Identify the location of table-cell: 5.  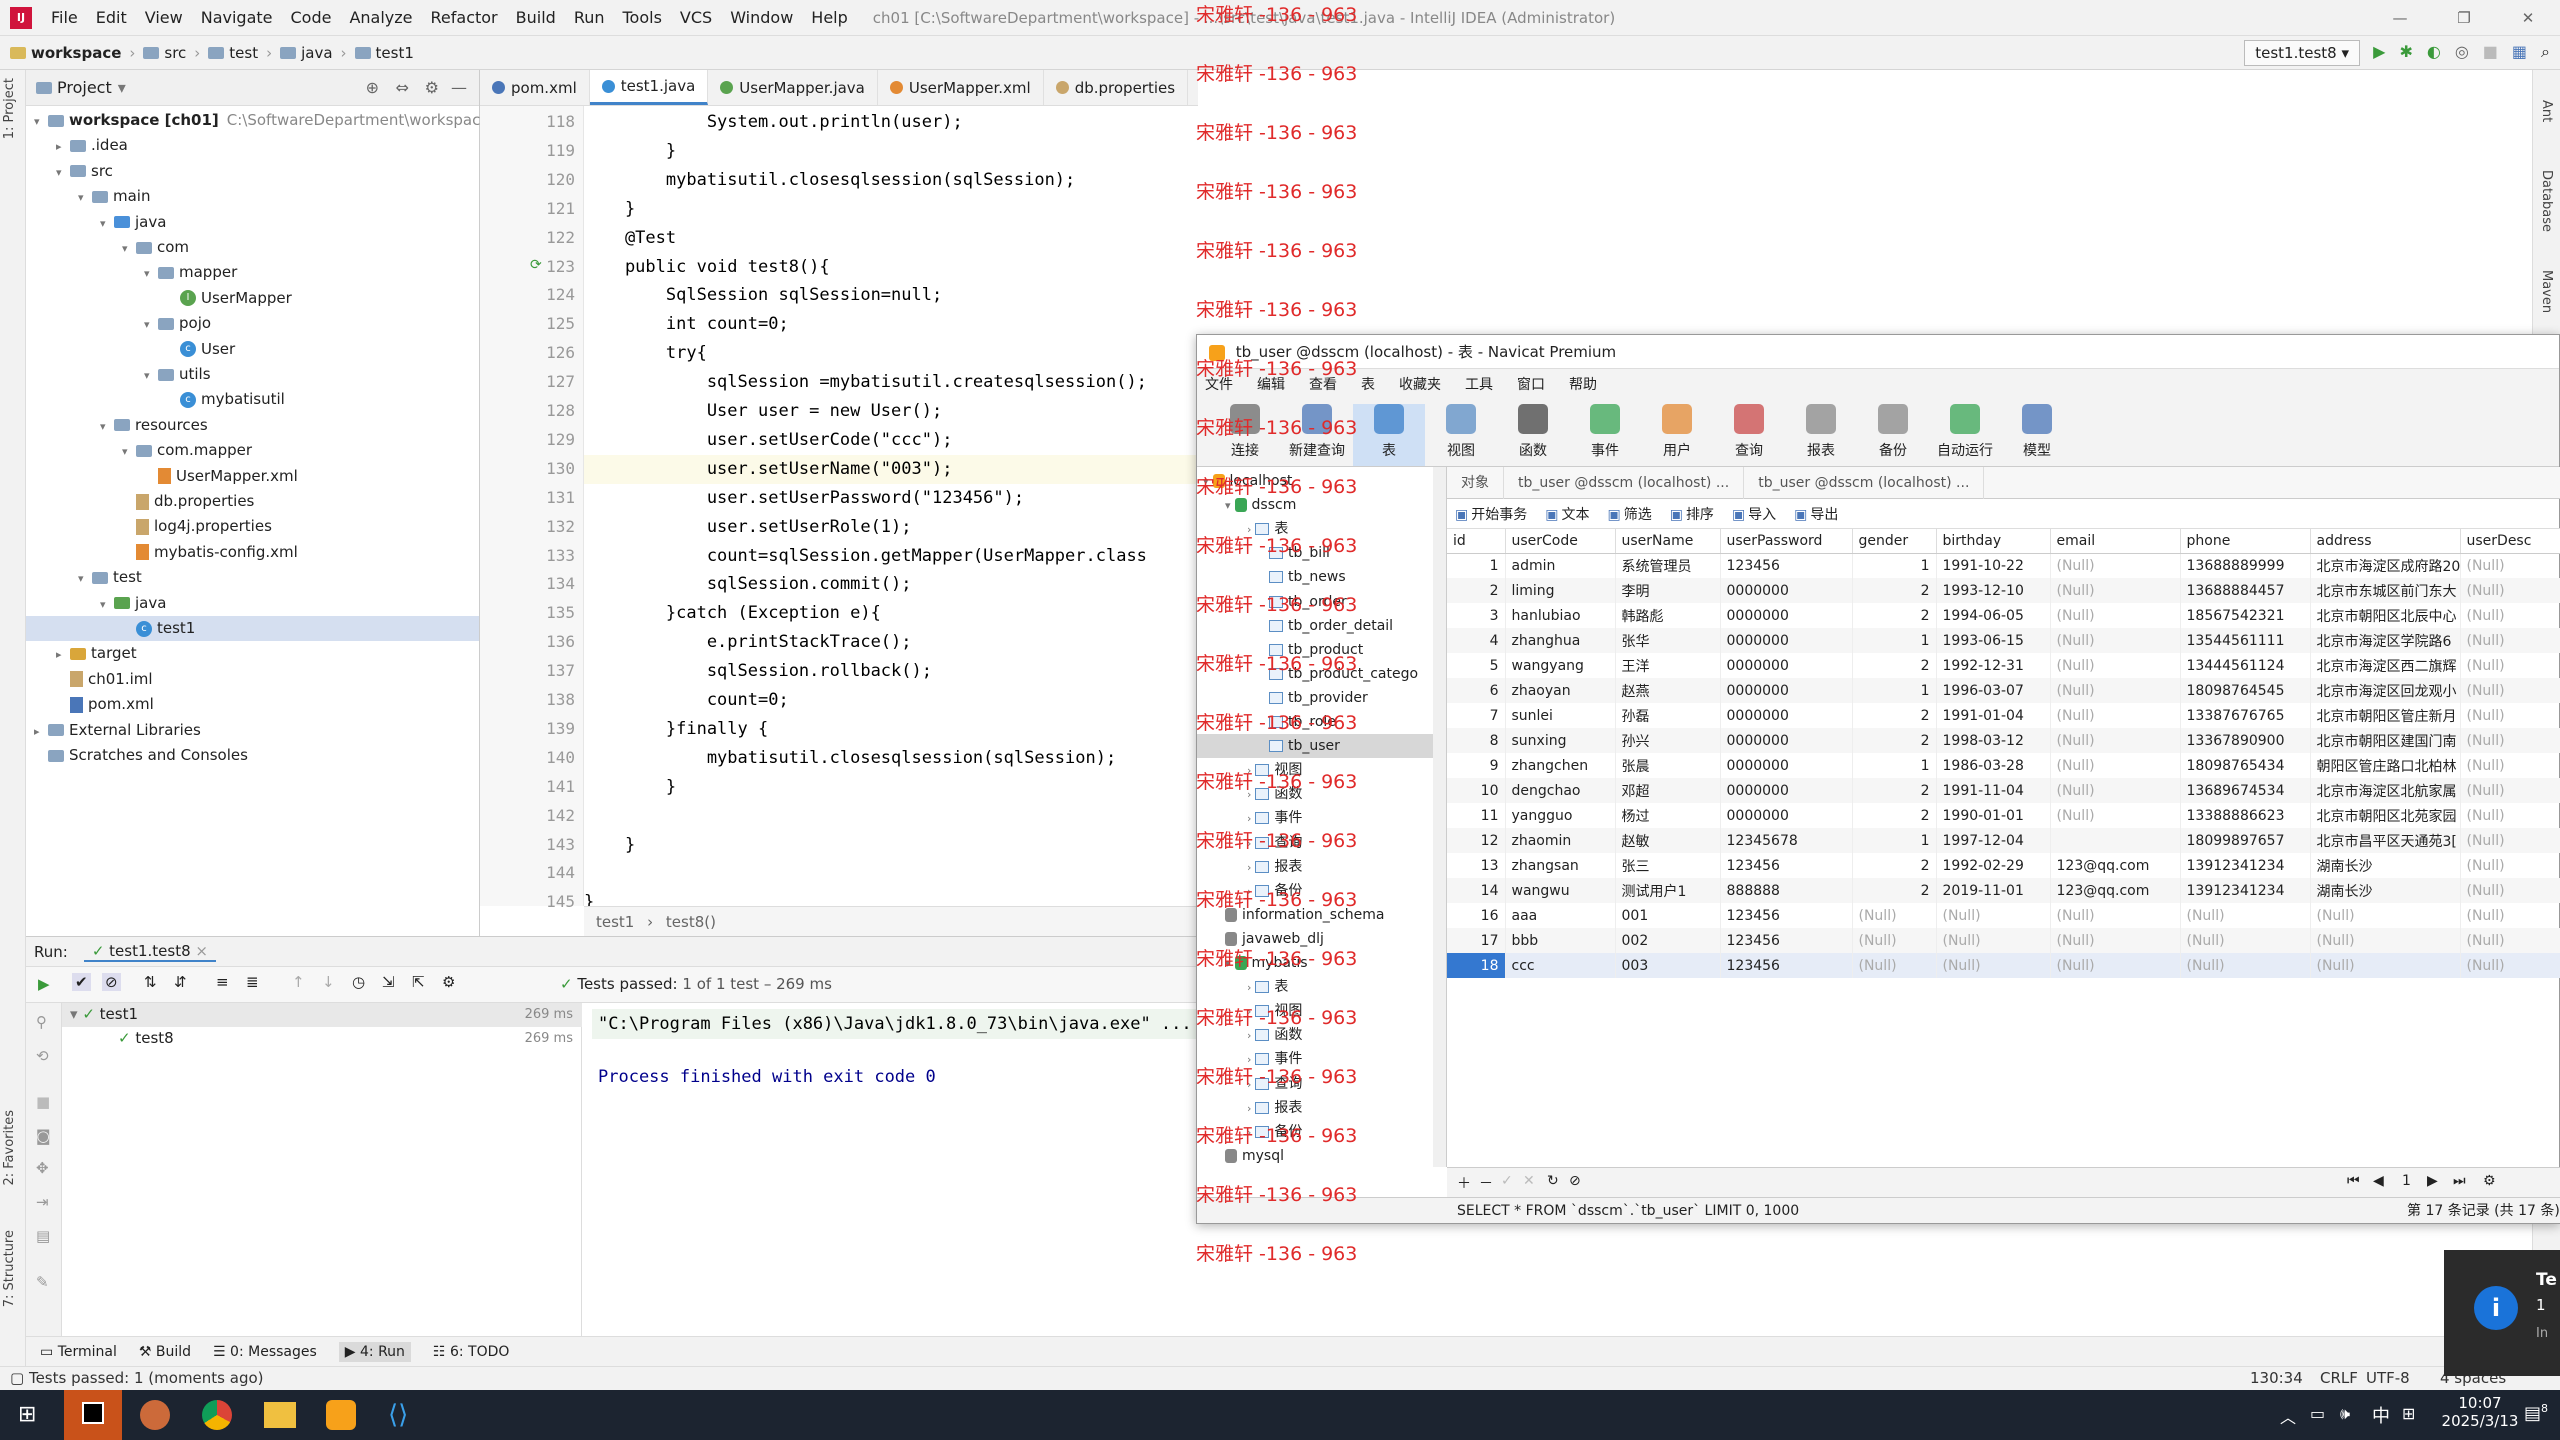
(1476, 665).